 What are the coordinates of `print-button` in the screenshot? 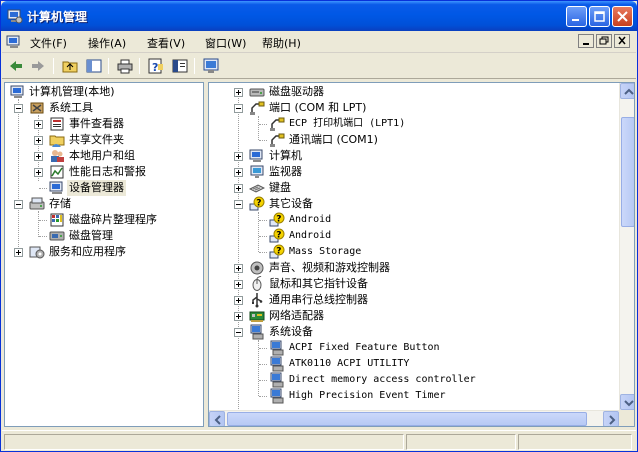 It's located at (125, 66).